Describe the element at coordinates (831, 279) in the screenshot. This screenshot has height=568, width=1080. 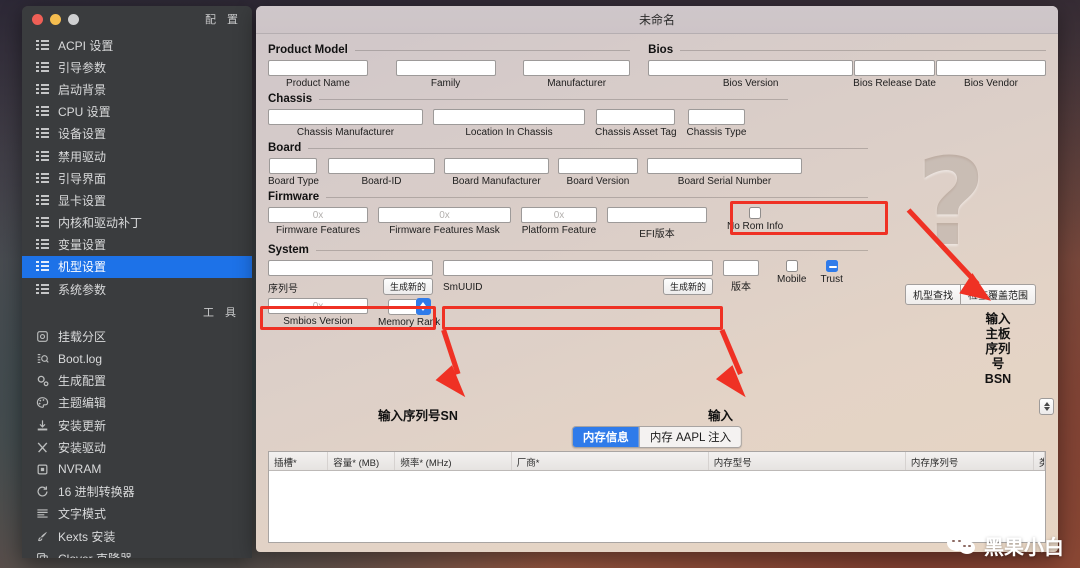
I see `trust-label: Trust` at that location.